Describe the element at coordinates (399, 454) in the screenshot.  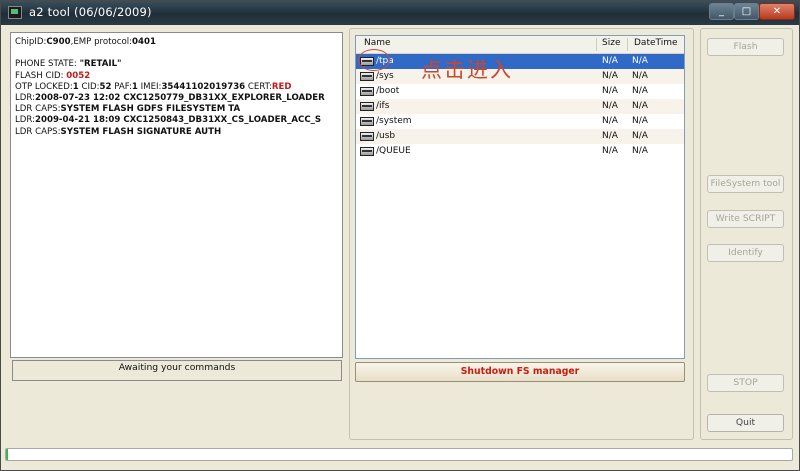
I see `progress-bar` at that location.